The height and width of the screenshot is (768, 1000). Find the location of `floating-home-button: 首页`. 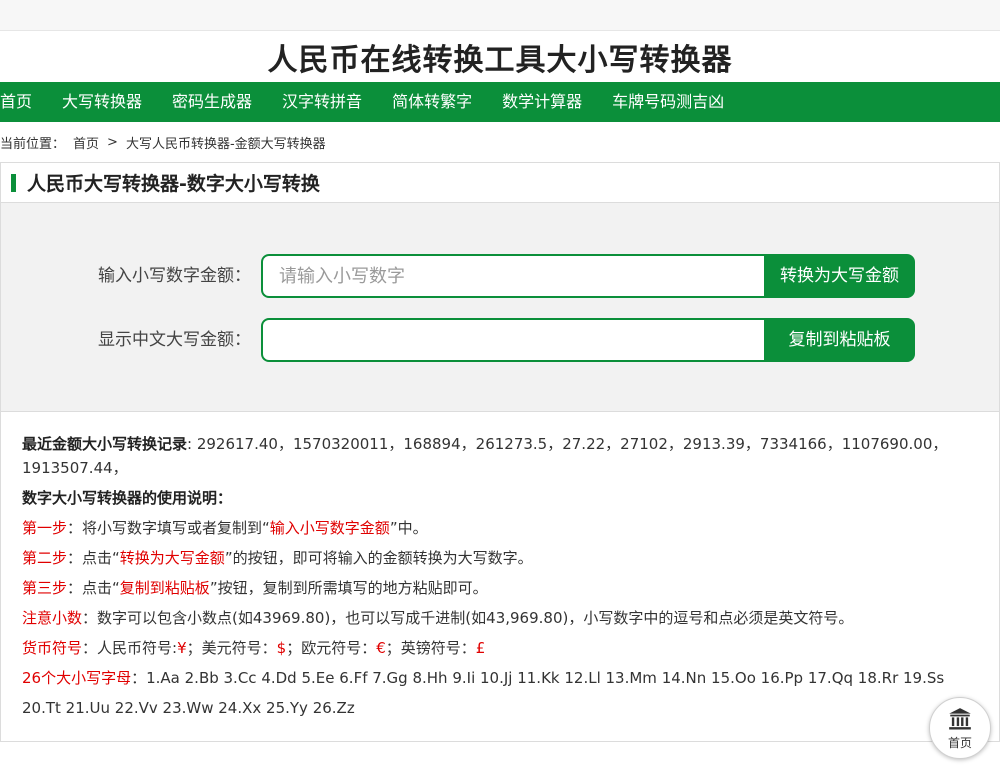

floating-home-button: 首页 is located at coordinates (960, 728).